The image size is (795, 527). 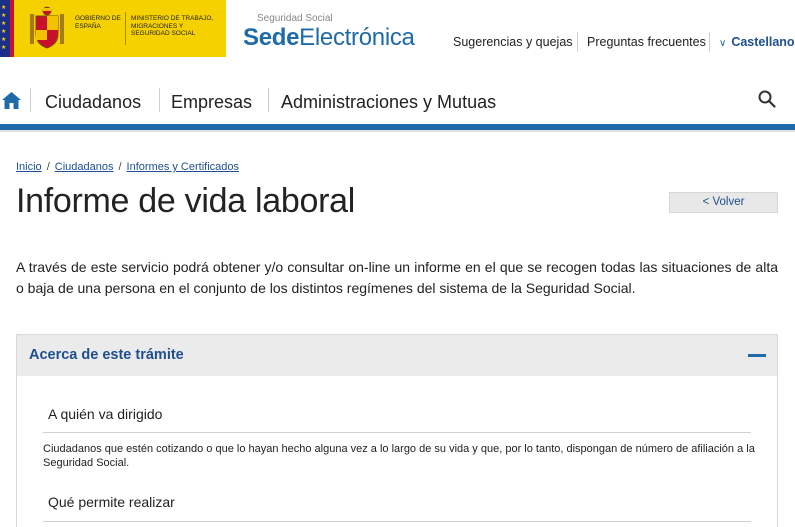 I want to click on eu-flag-icon: ★ ★ ★ ★ ★ ★, so click(x=5, y=28).